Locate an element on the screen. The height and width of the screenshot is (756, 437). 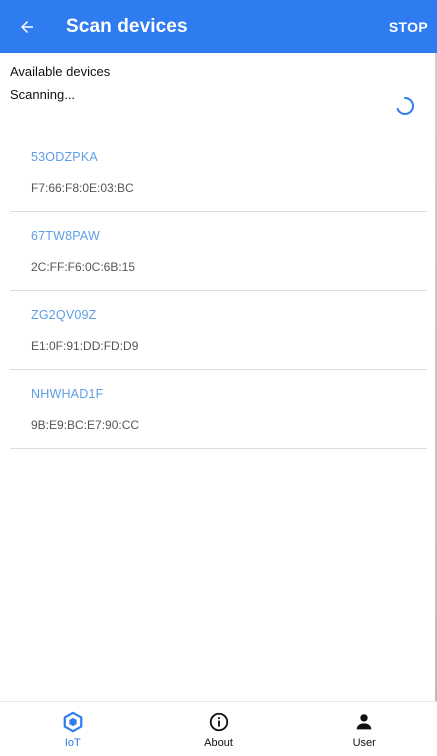
nav-item-user: User is located at coordinates (364, 729).